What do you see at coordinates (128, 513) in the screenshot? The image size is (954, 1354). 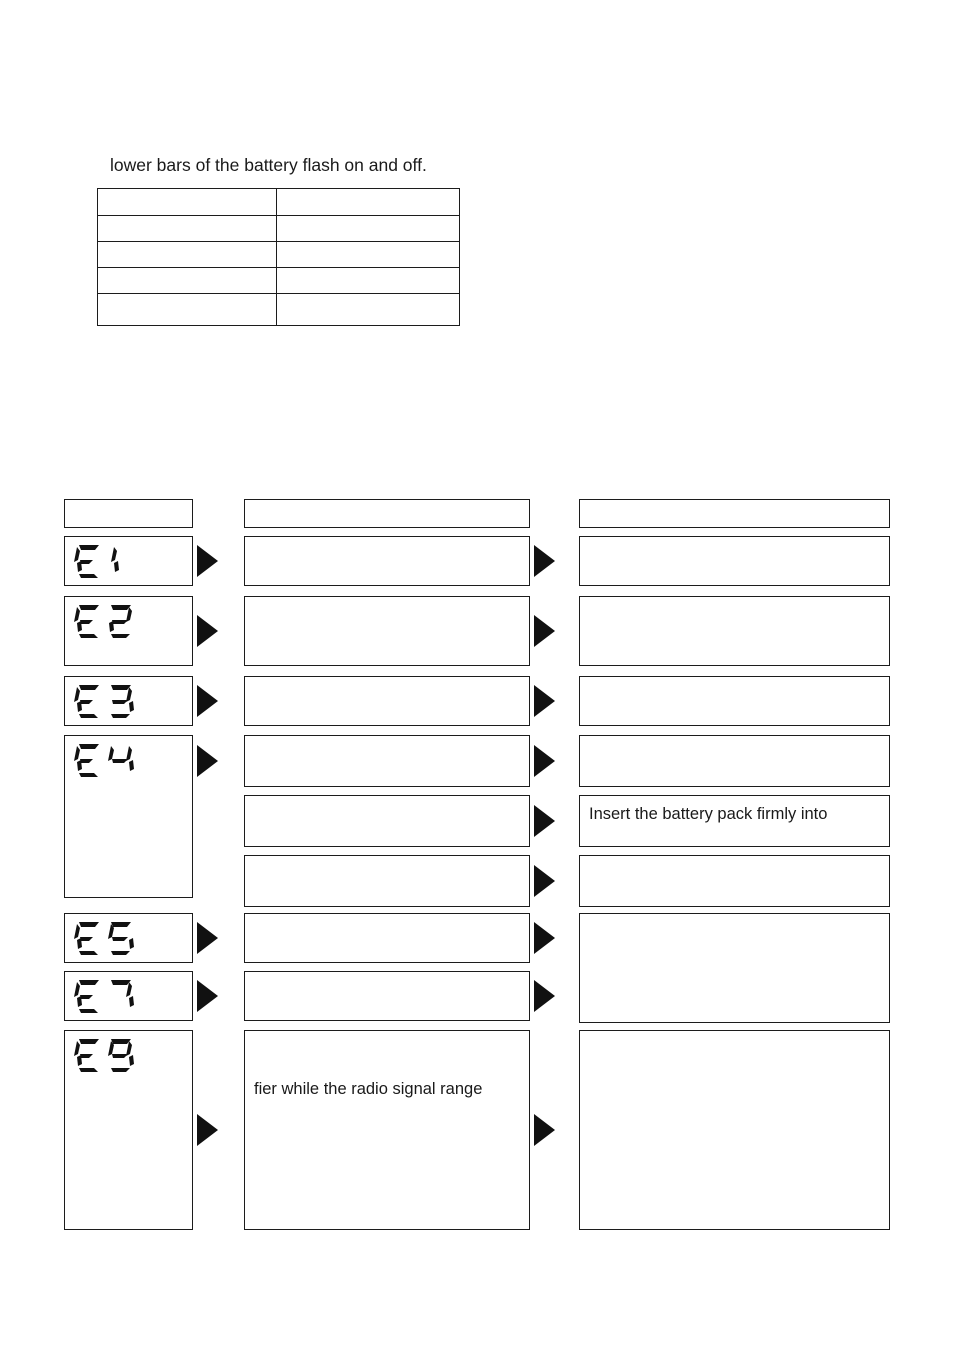 I see `flow-header-code` at bounding box center [128, 513].